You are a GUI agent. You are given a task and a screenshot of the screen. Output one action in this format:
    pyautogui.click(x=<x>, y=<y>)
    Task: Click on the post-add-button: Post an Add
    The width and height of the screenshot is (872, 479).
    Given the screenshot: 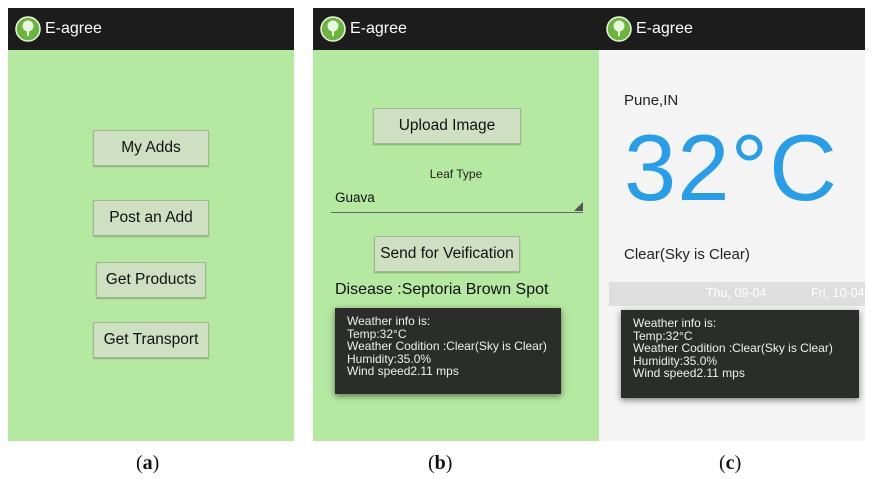 What is the action you would take?
    pyautogui.click(x=151, y=218)
    